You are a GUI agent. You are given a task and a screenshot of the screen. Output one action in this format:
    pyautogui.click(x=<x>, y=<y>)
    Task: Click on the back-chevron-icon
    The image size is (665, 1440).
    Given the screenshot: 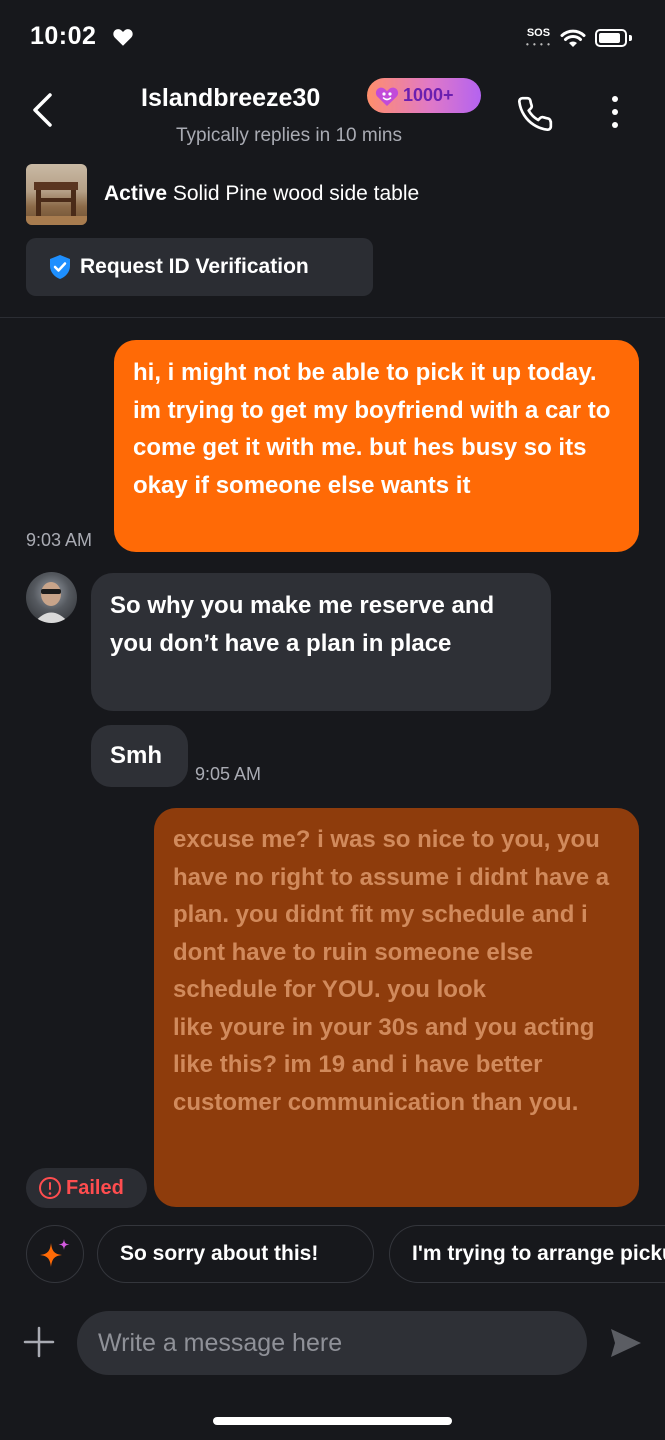 What is the action you would take?
    pyautogui.click(x=42, y=110)
    